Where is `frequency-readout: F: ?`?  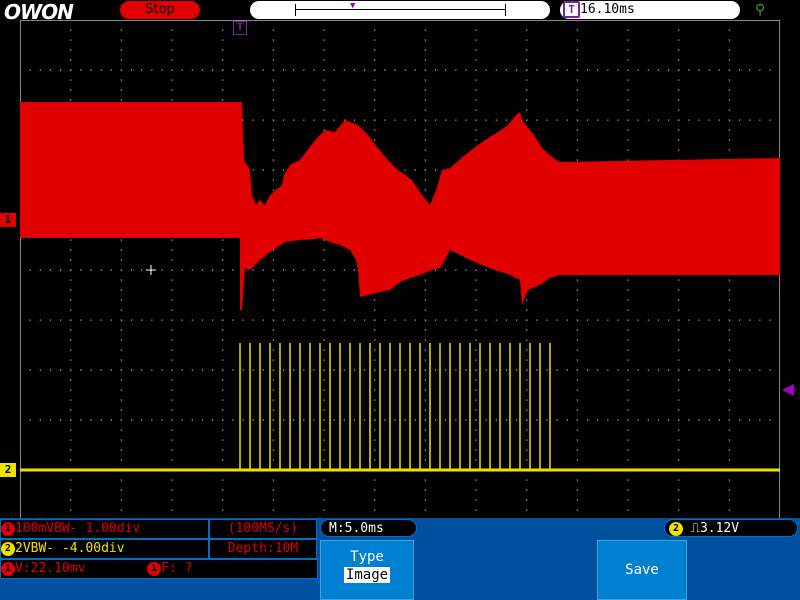
frequency-readout: F: ? is located at coordinates (177, 568).